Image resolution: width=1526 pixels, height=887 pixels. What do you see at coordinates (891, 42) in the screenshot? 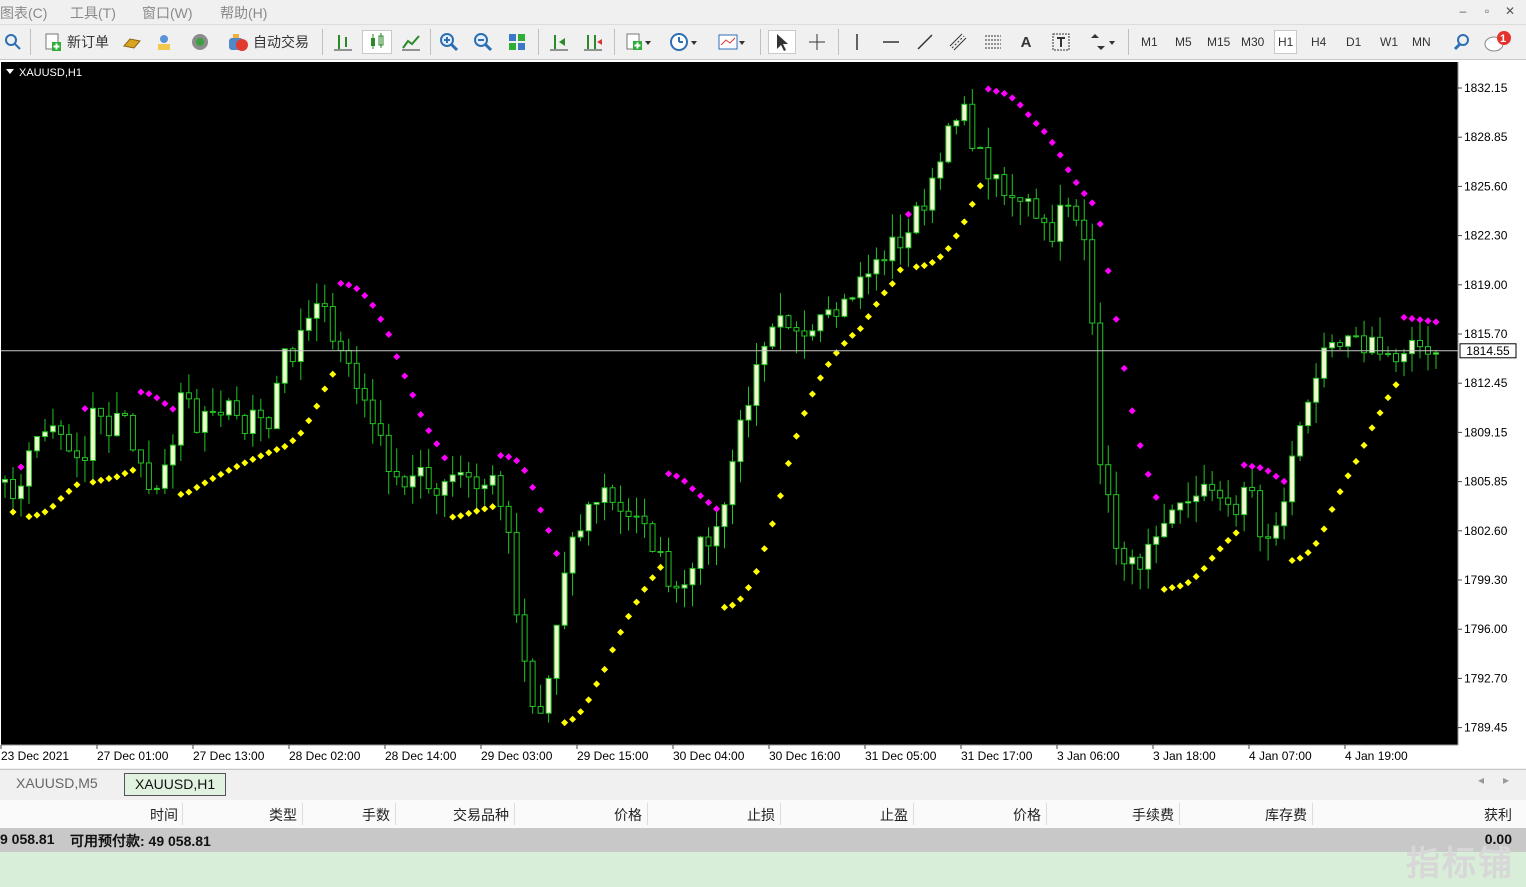
I see `horizontal-line-icon` at bounding box center [891, 42].